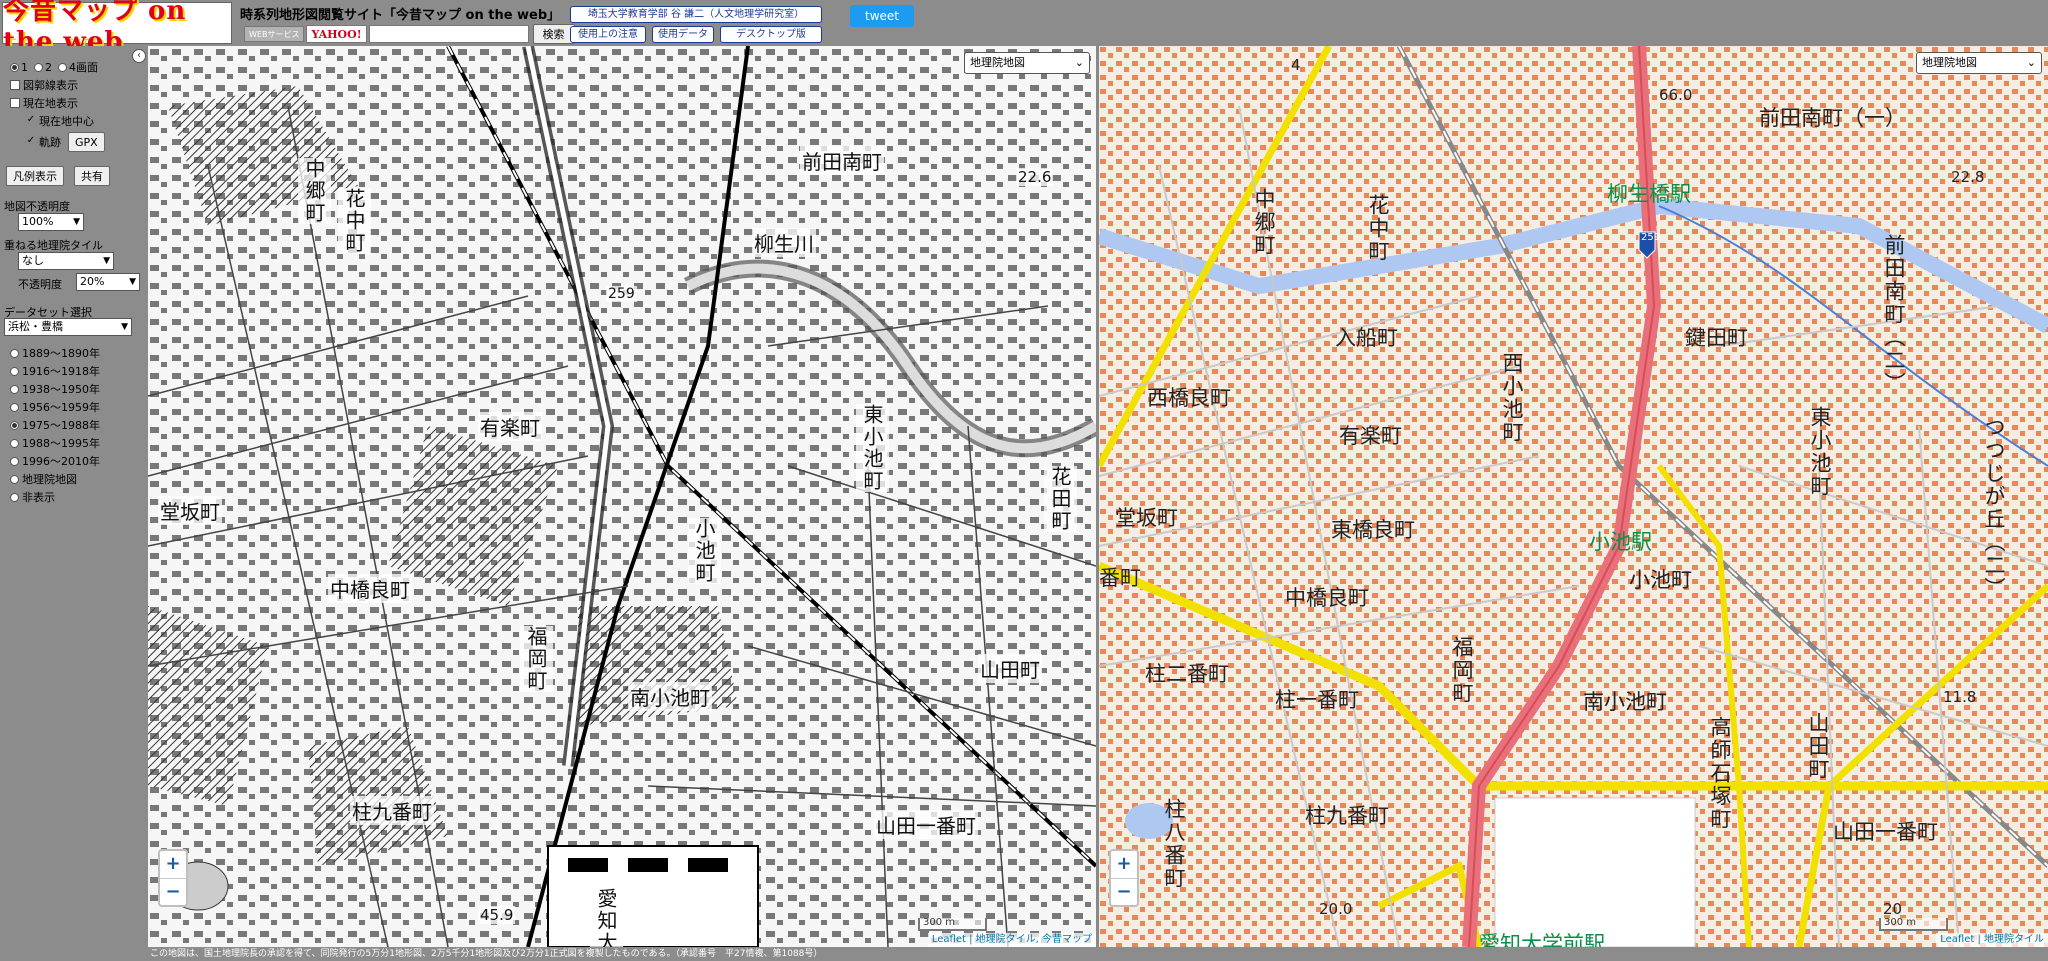 This screenshot has width=2048, height=961. Describe the element at coordinates (32, 497) in the screenshot. I see `period-option: 非表示` at that location.